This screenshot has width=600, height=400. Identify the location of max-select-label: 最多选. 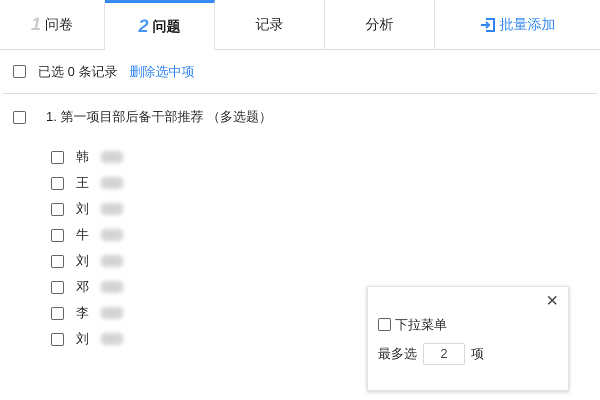
(397, 353).